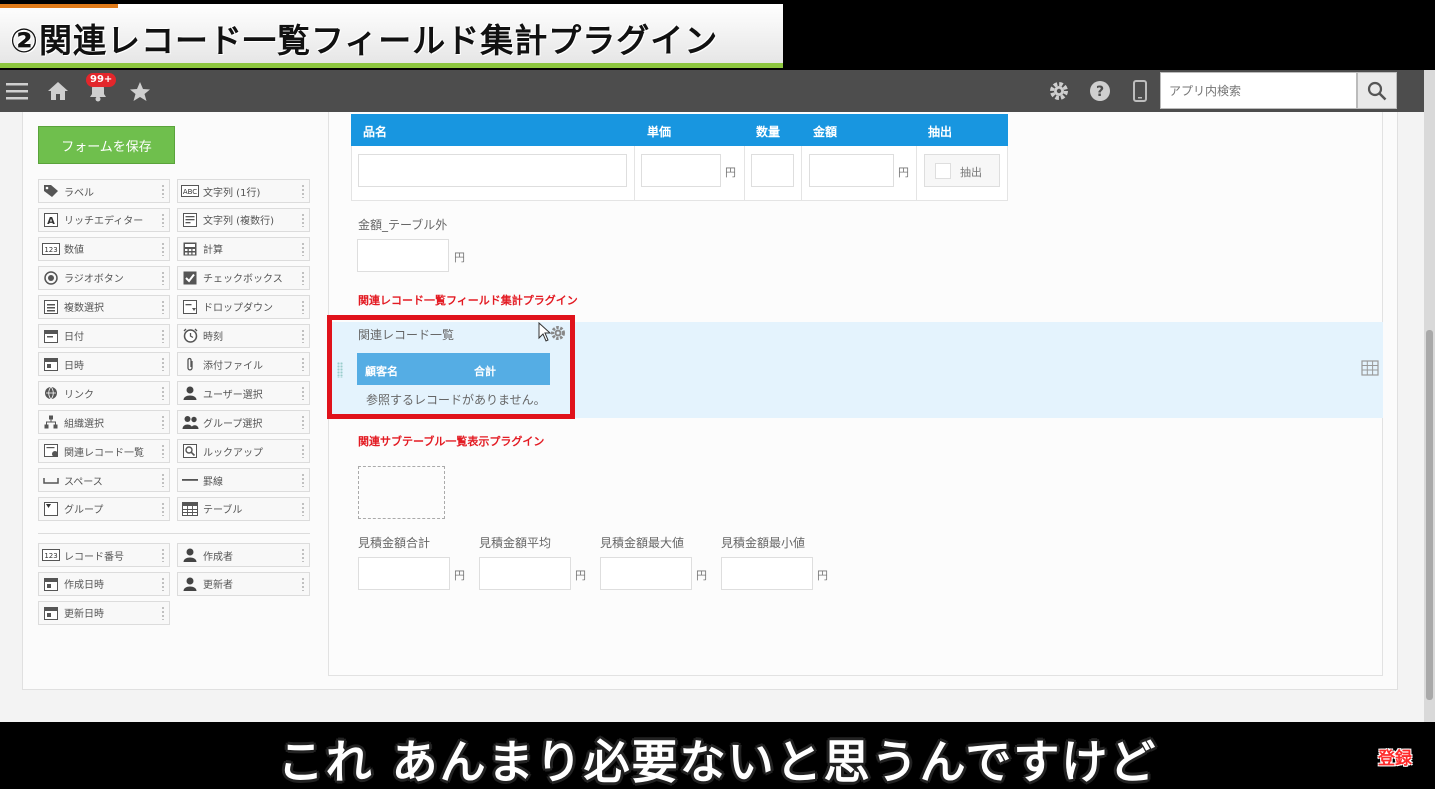 The image size is (1435, 789). I want to click on lookup-icon, so click(190, 451).